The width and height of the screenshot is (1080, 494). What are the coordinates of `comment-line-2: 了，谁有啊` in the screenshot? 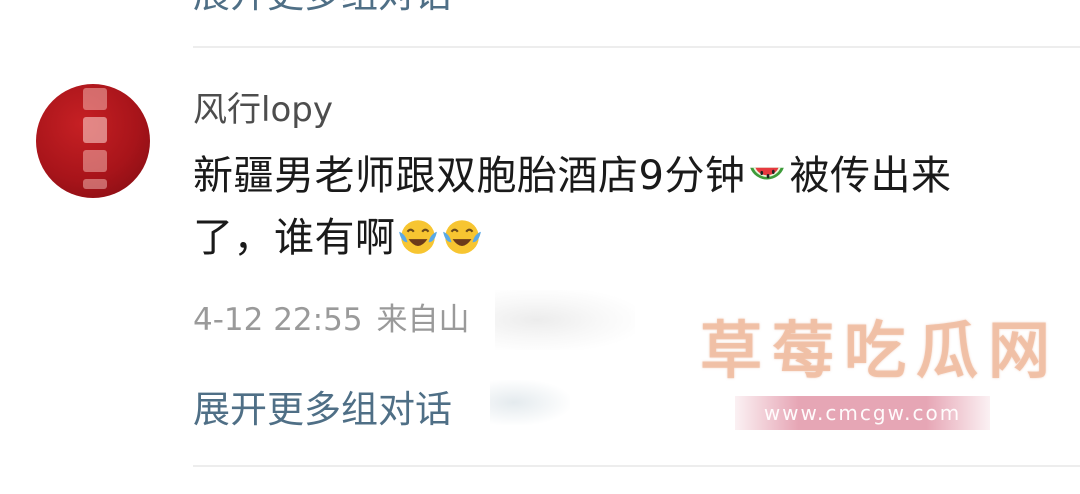 It's located at (613, 238).